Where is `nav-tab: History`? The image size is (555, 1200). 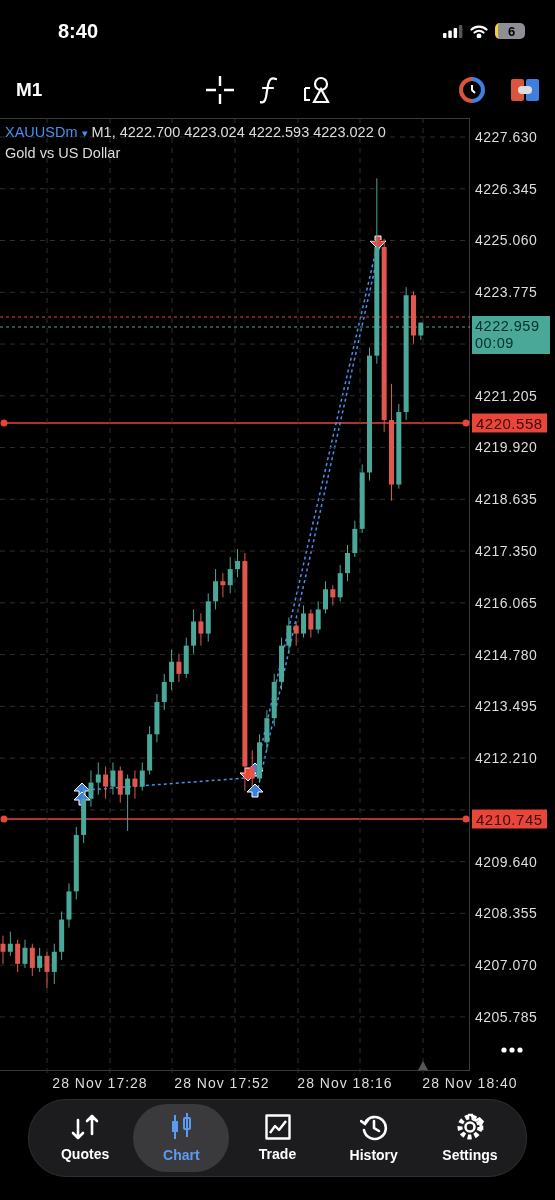 nav-tab: History is located at coordinates (373, 1138).